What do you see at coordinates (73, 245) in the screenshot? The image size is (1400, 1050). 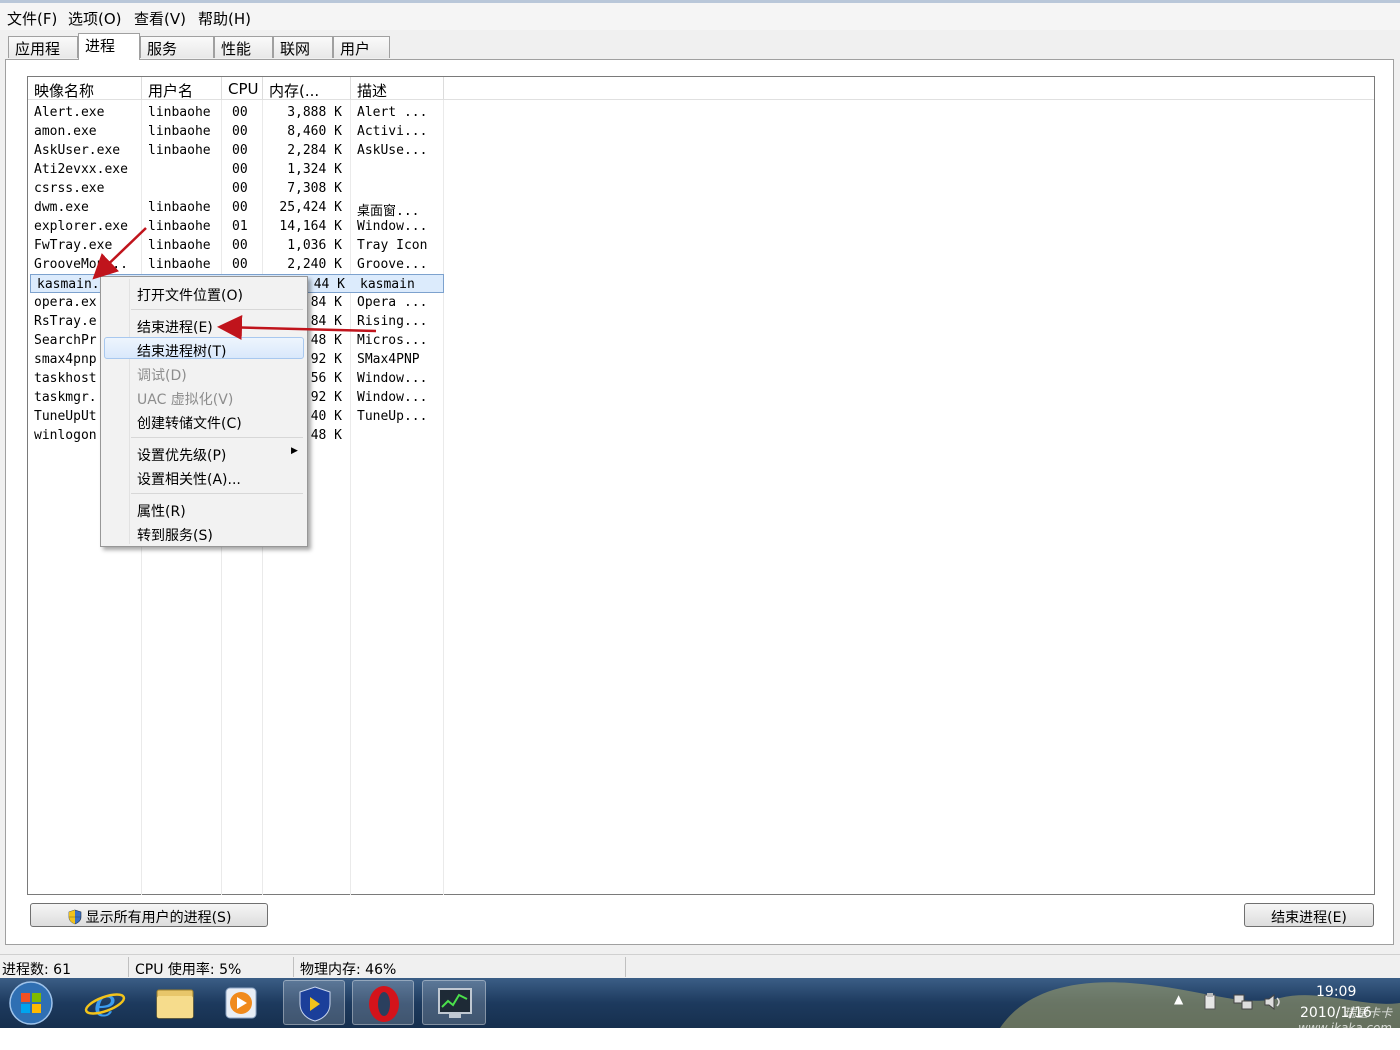 I see `cell-image-name: FwTray.exe` at bounding box center [73, 245].